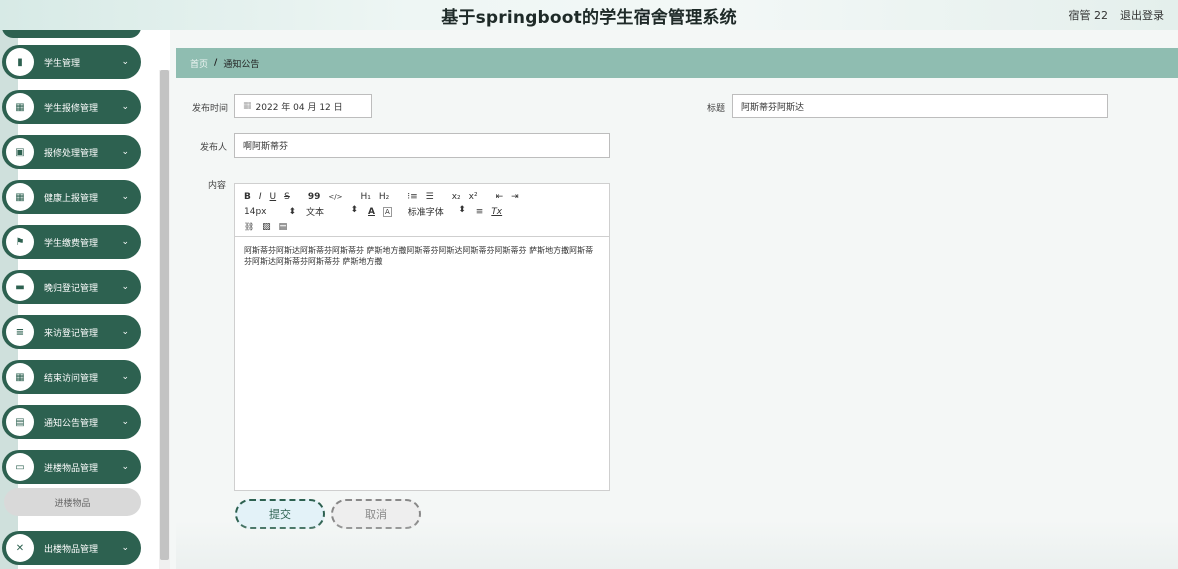 The height and width of the screenshot is (569, 1178). What do you see at coordinates (332, 211) in the screenshot?
I see `text-style-select: 文本 ⬍` at bounding box center [332, 211].